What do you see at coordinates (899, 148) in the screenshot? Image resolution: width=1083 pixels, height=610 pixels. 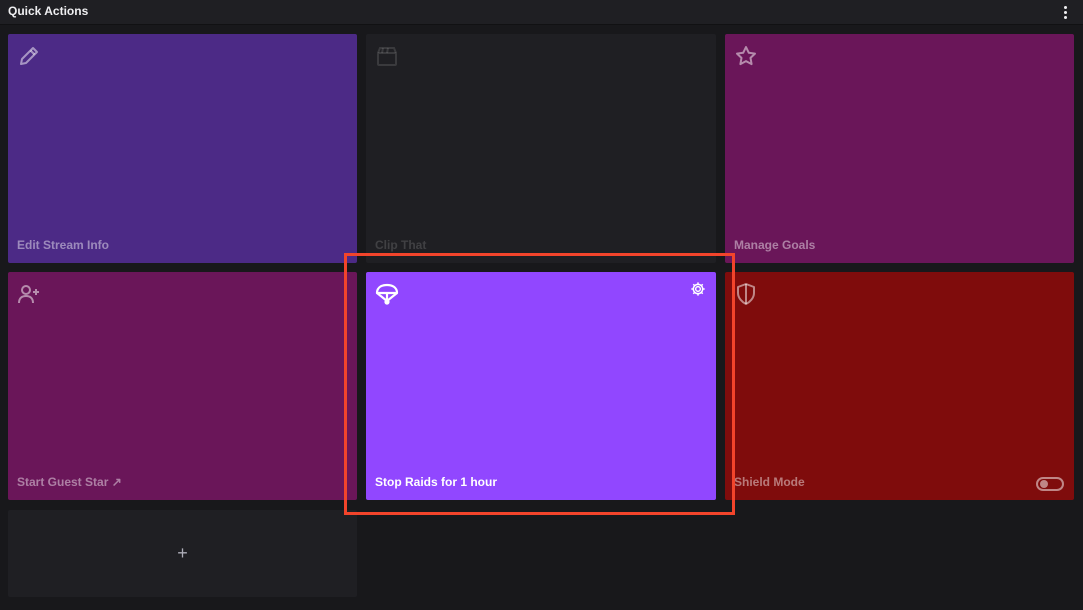 I see `manage-goals-tile: Manage Goals` at bounding box center [899, 148].